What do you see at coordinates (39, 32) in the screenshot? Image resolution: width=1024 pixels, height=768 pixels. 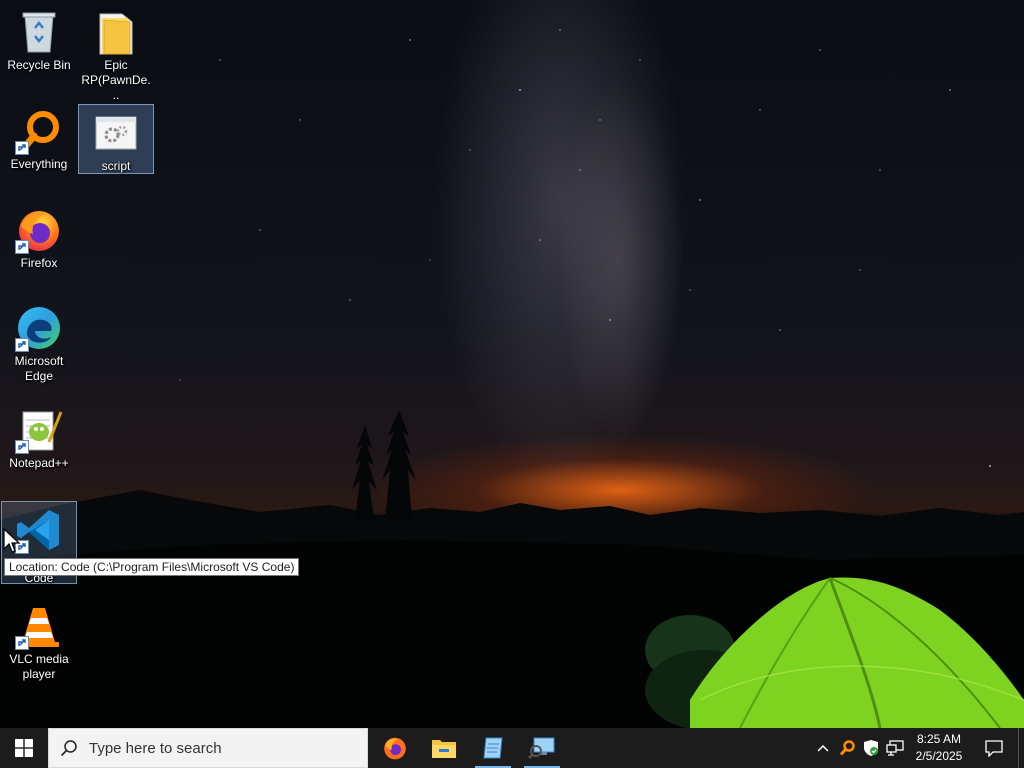 I see `recycle-bin-icon` at bounding box center [39, 32].